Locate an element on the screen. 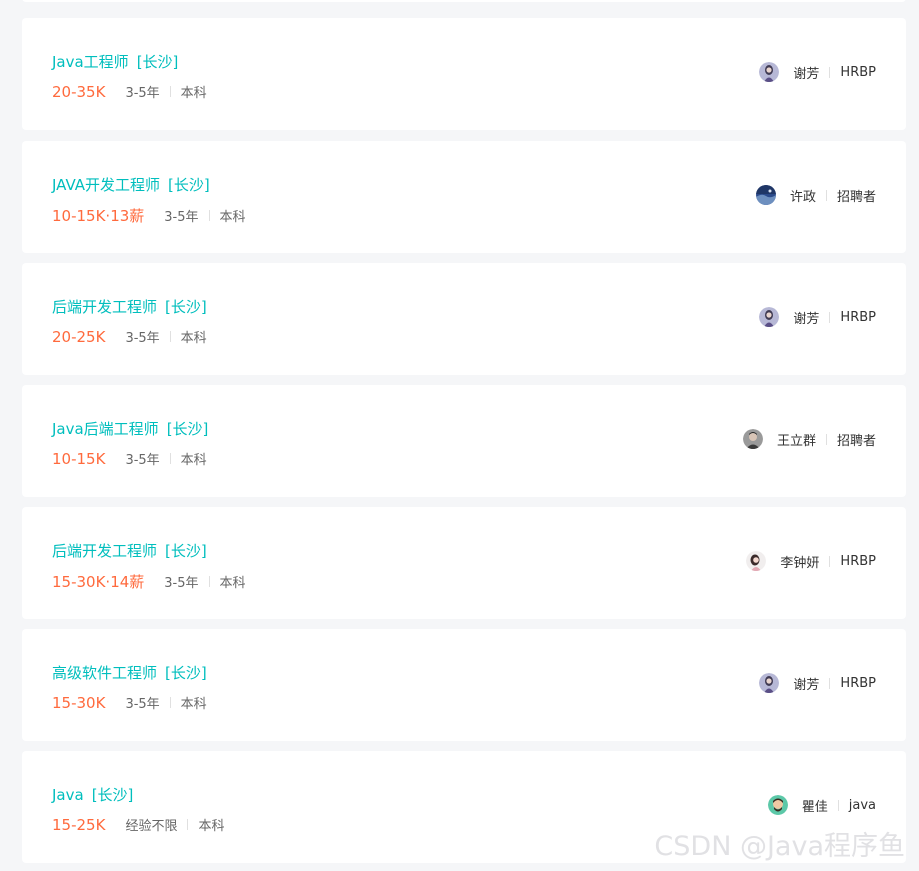 The width and height of the screenshot is (919, 871). job-title-link: Java后端工程师 [长沙] is located at coordinates (130, 428).